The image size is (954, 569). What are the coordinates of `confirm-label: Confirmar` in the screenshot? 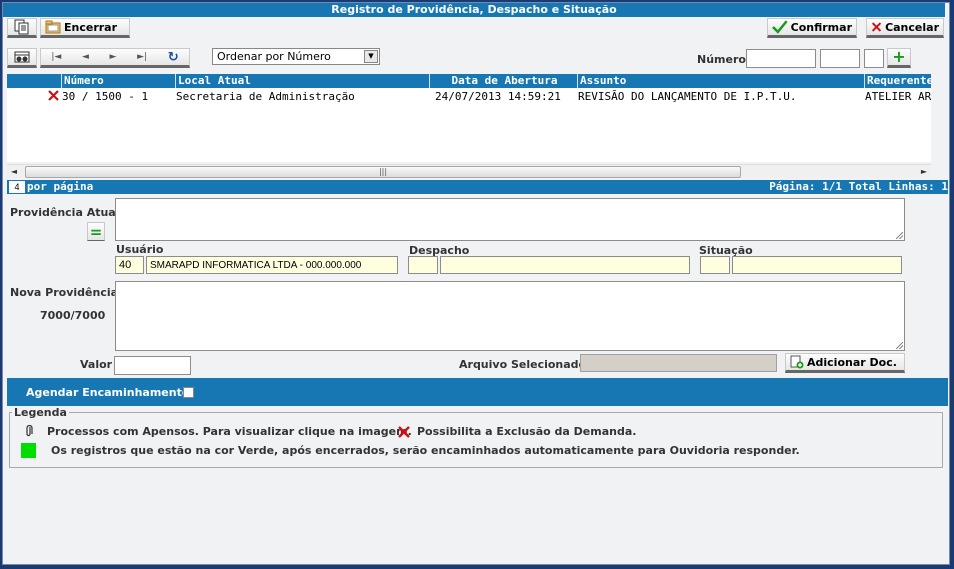 It's located at (821, 27).